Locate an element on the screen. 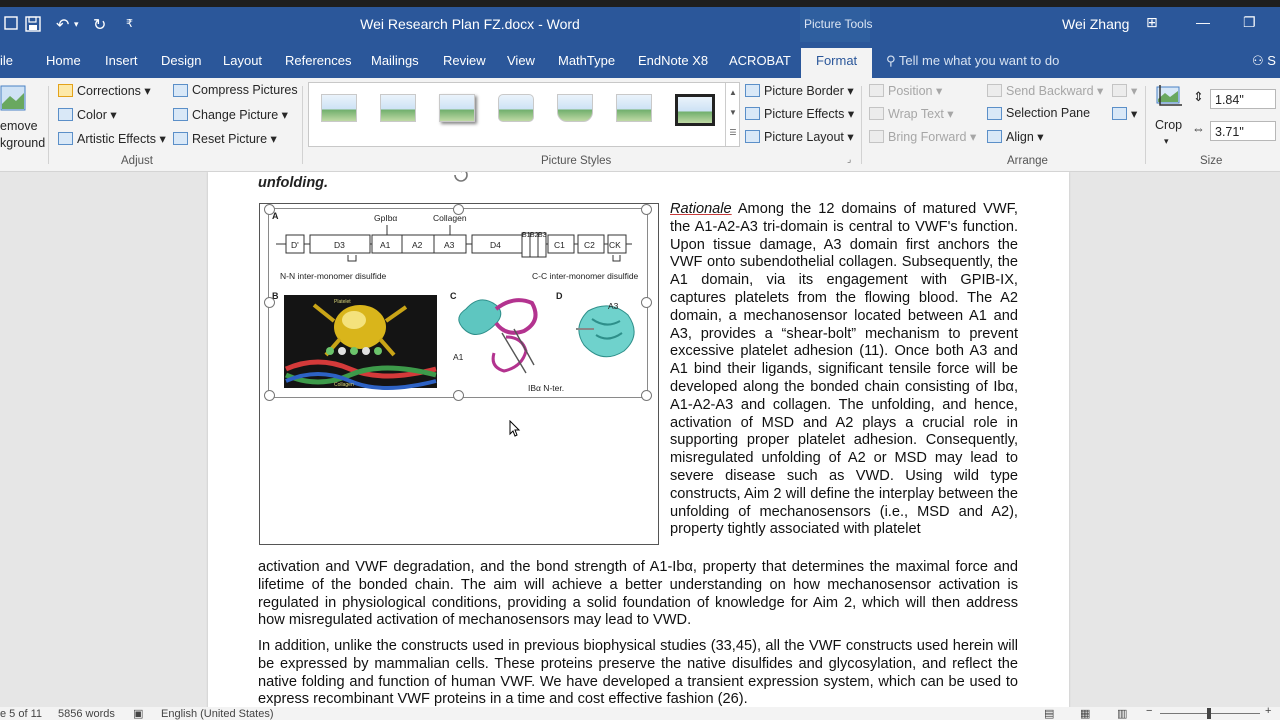 The image size is (1280, 720). rotate-objects-icon: ▾ is located at coordinates (1124, 113).